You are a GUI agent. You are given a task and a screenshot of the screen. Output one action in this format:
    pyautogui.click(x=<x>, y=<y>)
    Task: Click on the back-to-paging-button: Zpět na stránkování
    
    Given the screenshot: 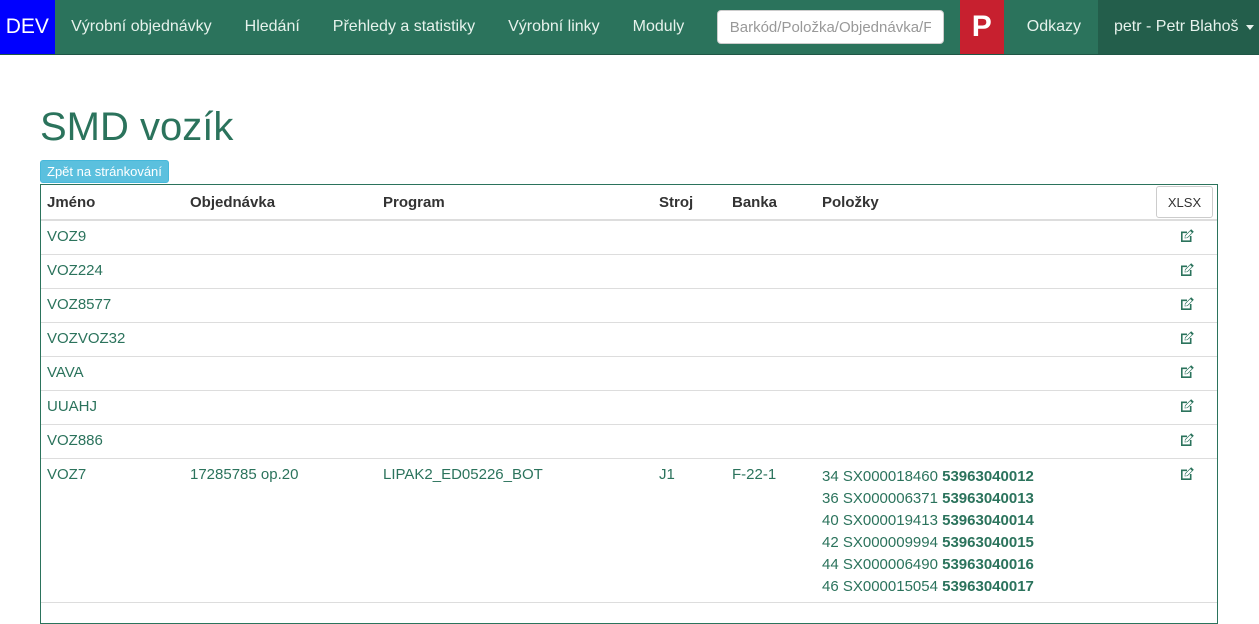 What is the action you would take?
    pyautogui.click(x=104, y=171)
    